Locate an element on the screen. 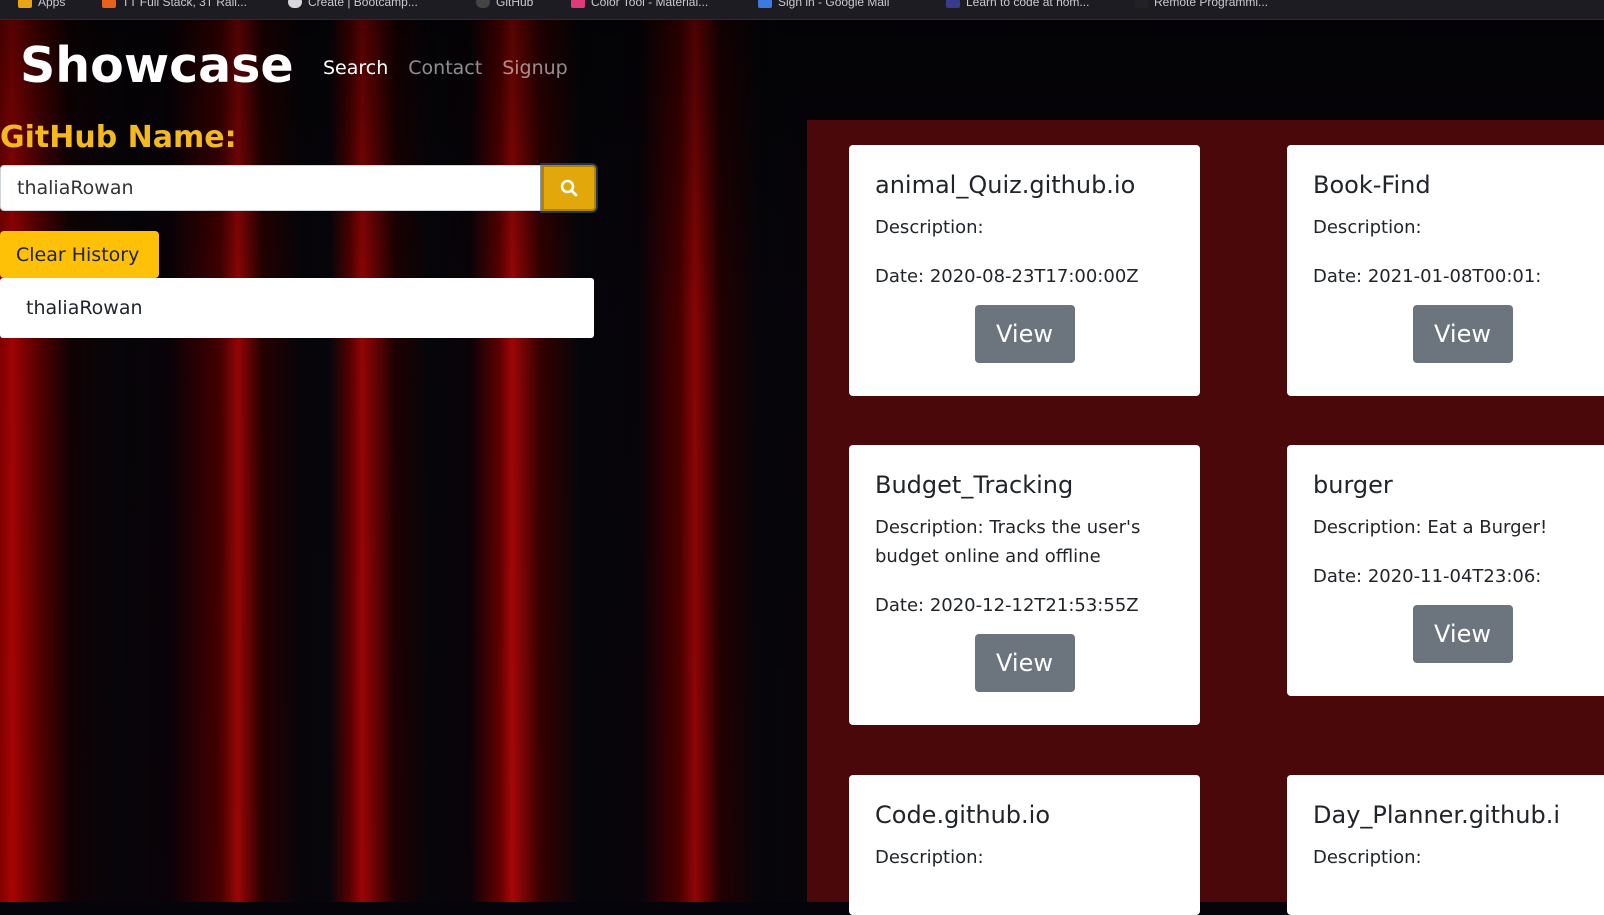  github-icon is located at coordinates (483, 4).